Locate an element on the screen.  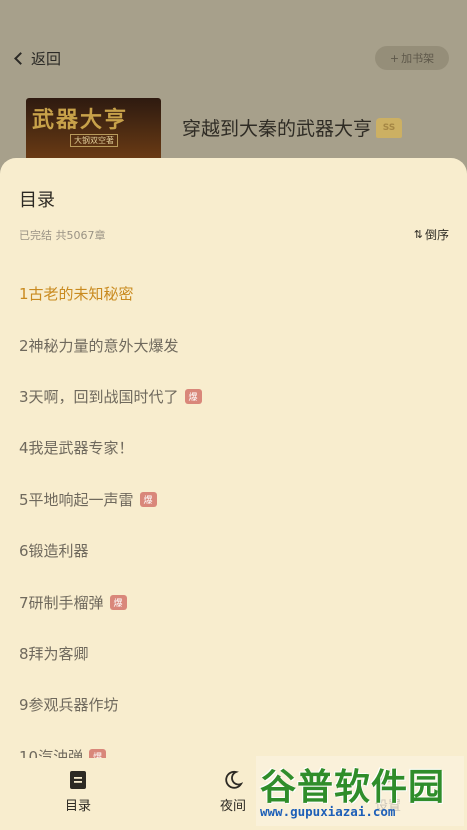
book-title: 穿越到大秦的武器大亨 SS is located at coordinates (292, 127).